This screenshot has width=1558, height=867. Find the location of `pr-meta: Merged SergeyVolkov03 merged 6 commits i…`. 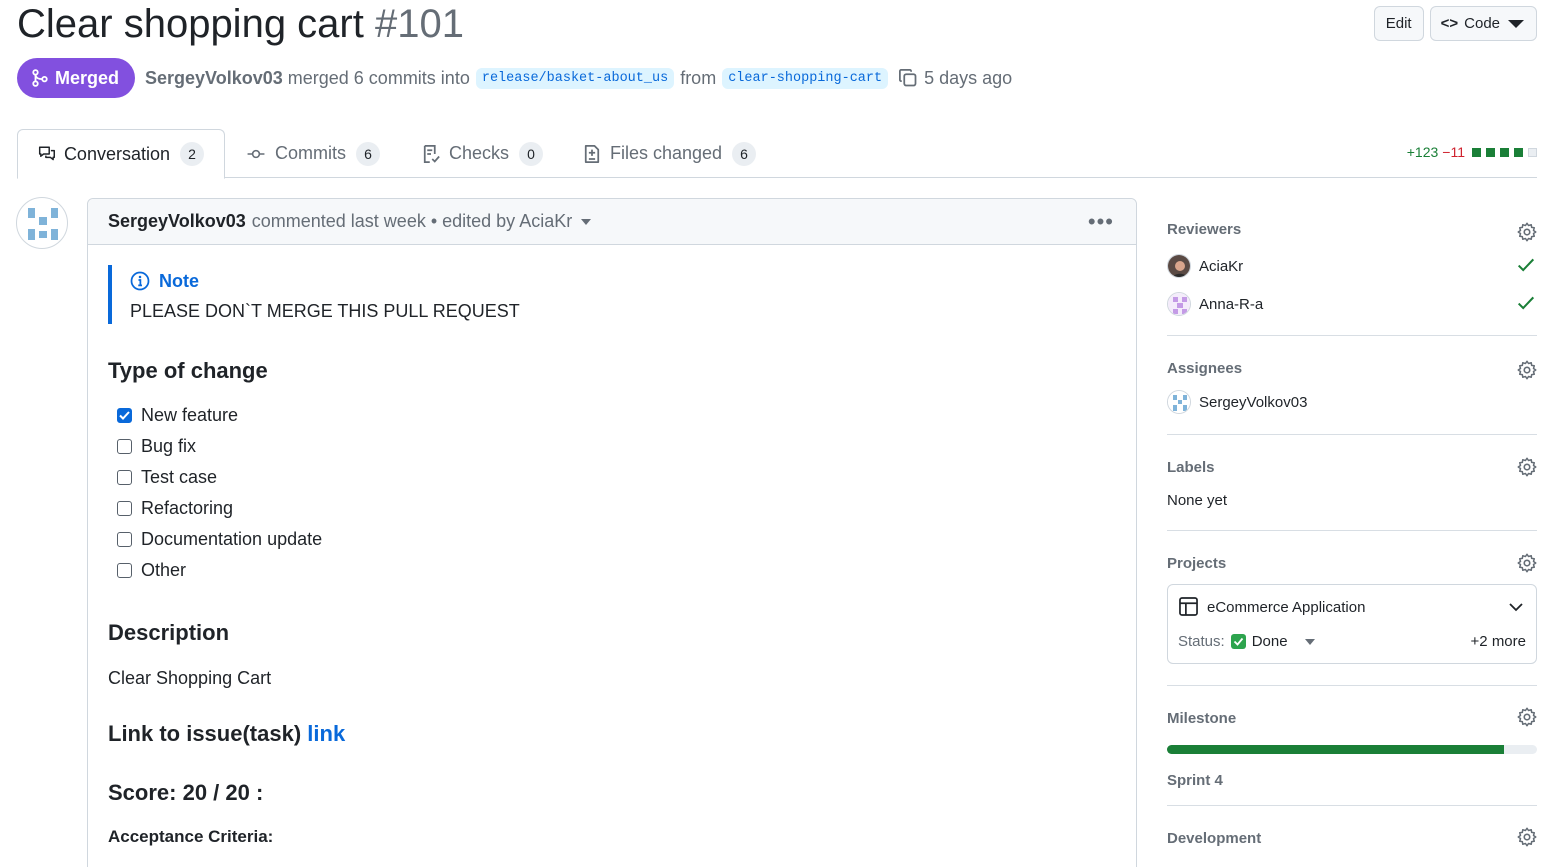

pr-meta: Merged SergeyVolkov03 merged 6 commits i… is located at coordinates (514, 78).